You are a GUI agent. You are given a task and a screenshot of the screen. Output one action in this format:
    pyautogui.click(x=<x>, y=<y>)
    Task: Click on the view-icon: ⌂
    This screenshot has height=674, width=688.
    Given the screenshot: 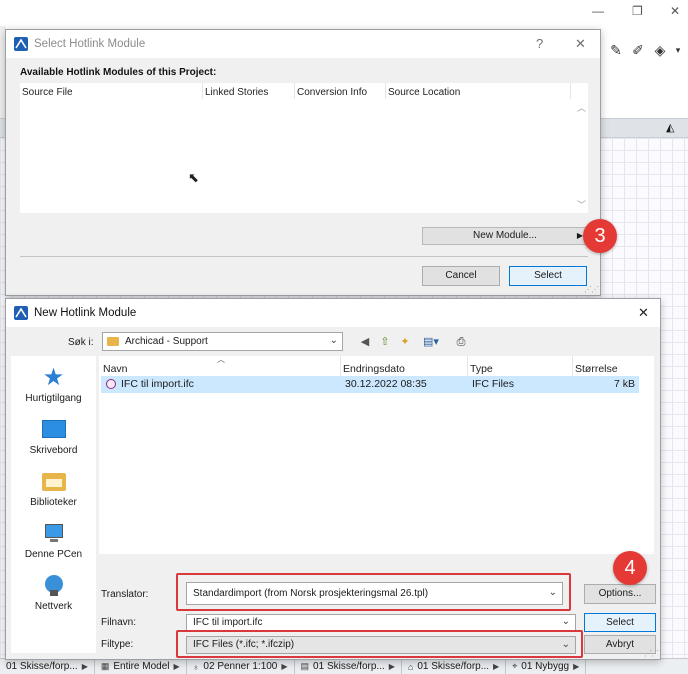 What is the action you would take?
    pyautogui.click(x=410, y=666)
    